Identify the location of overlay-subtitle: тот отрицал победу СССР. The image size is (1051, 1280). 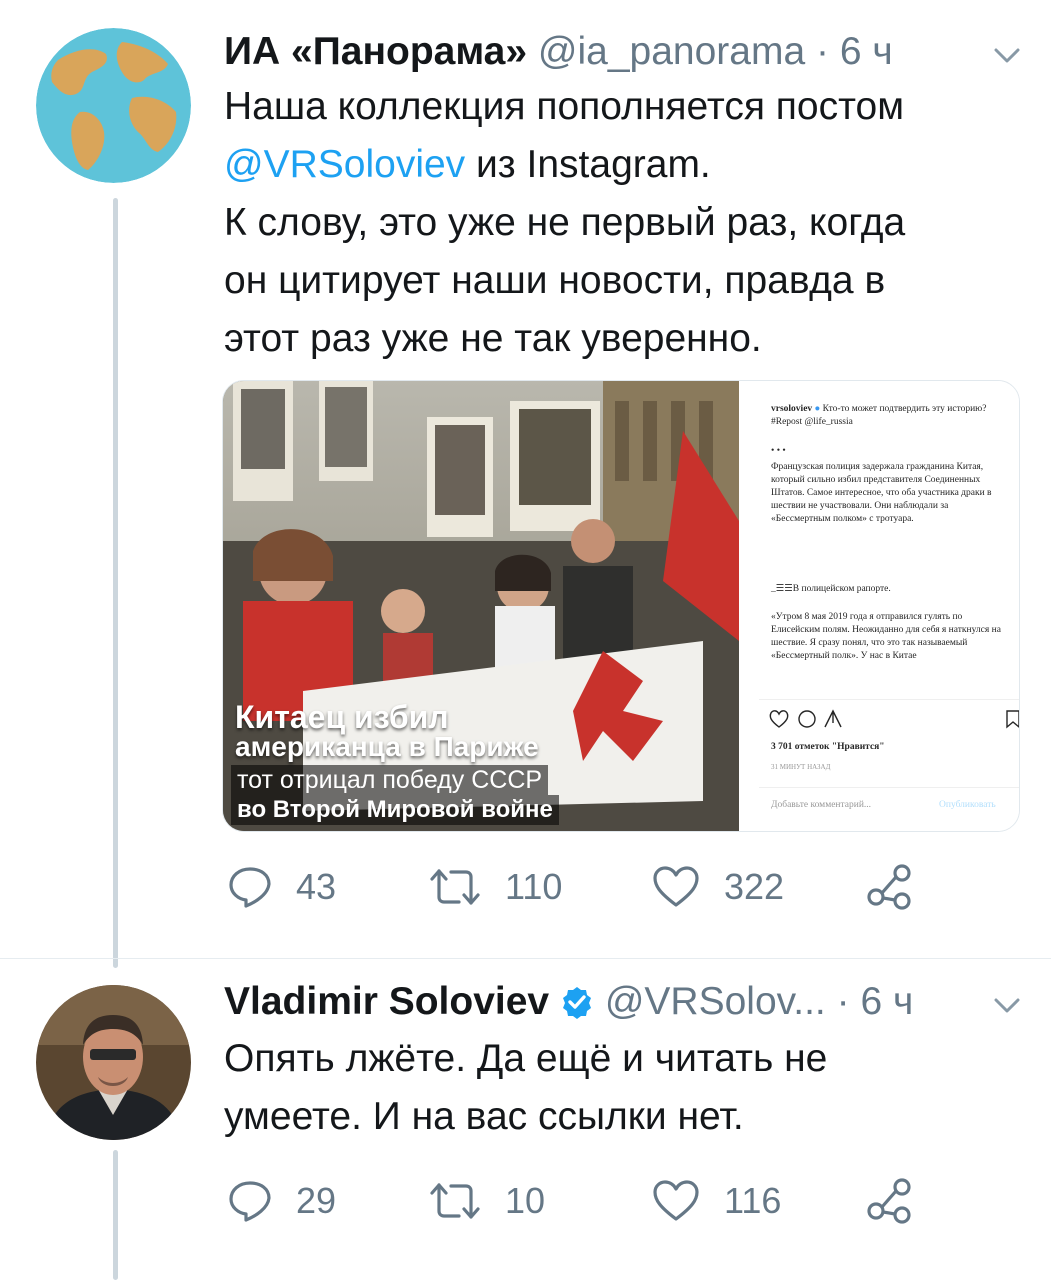
(390, 780).